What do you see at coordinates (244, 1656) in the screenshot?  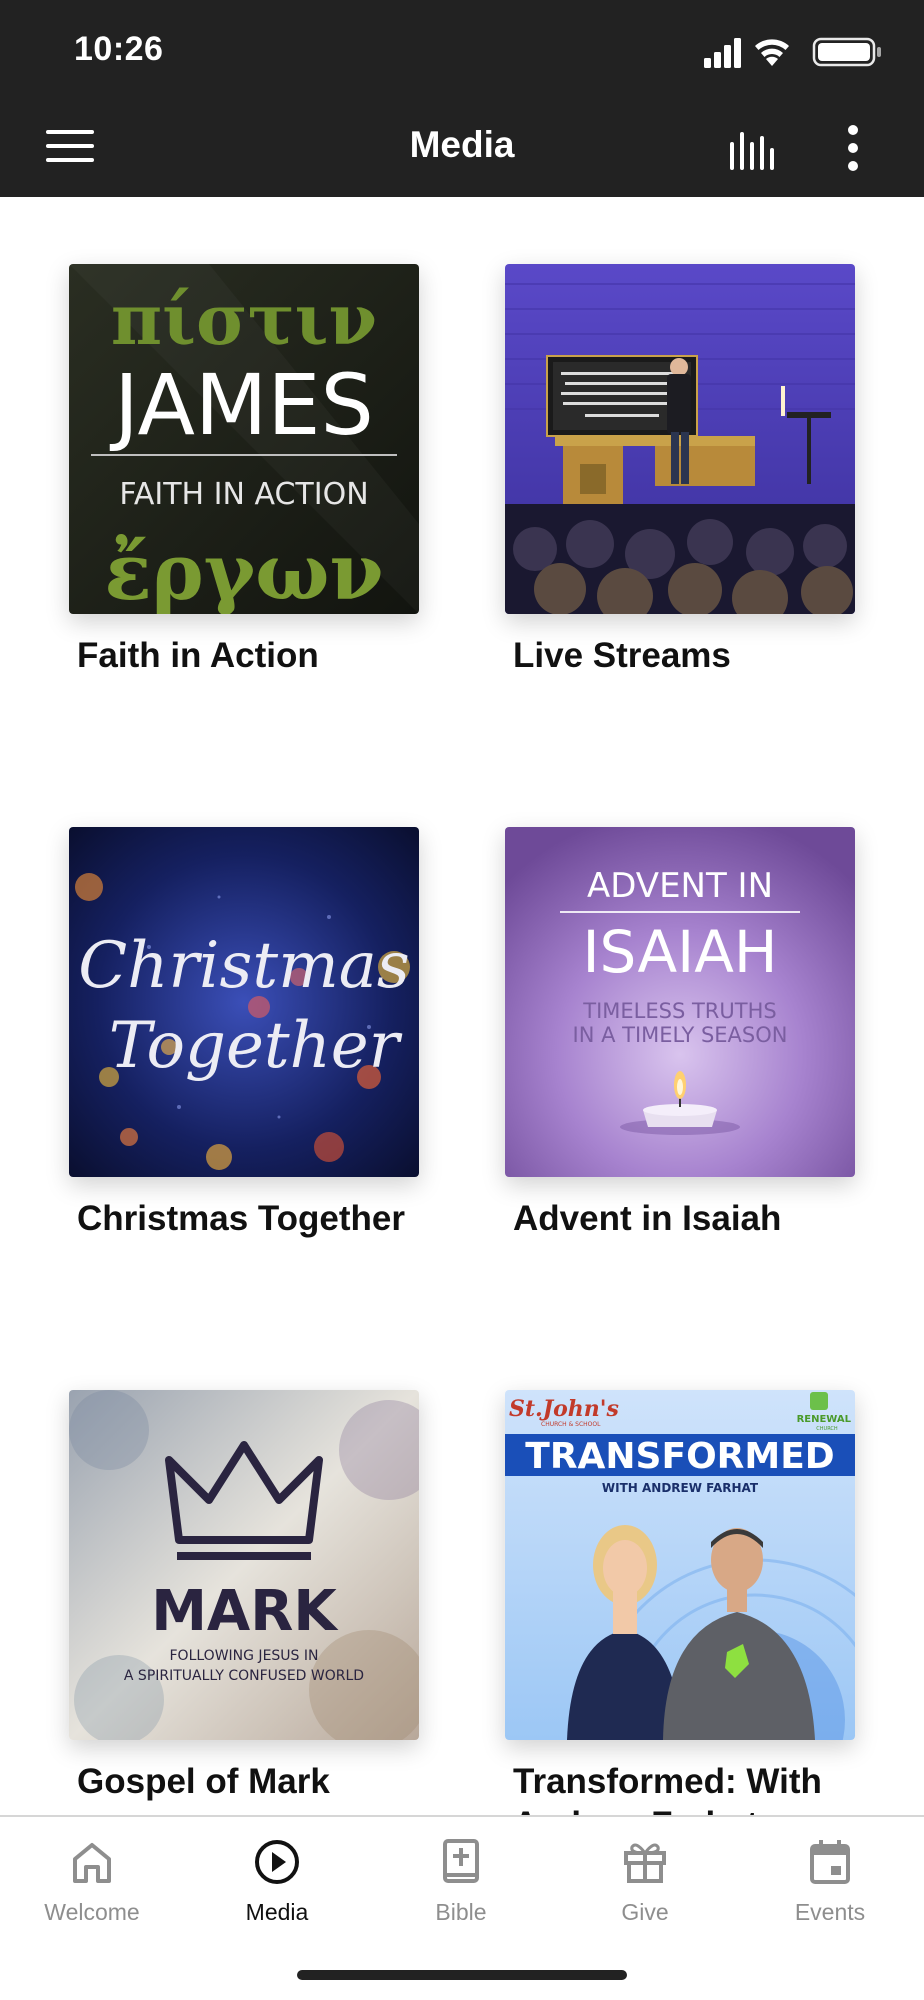 I see `svg-text: FOLLOWING JESUS IN` at bounding box center [244, 1656].